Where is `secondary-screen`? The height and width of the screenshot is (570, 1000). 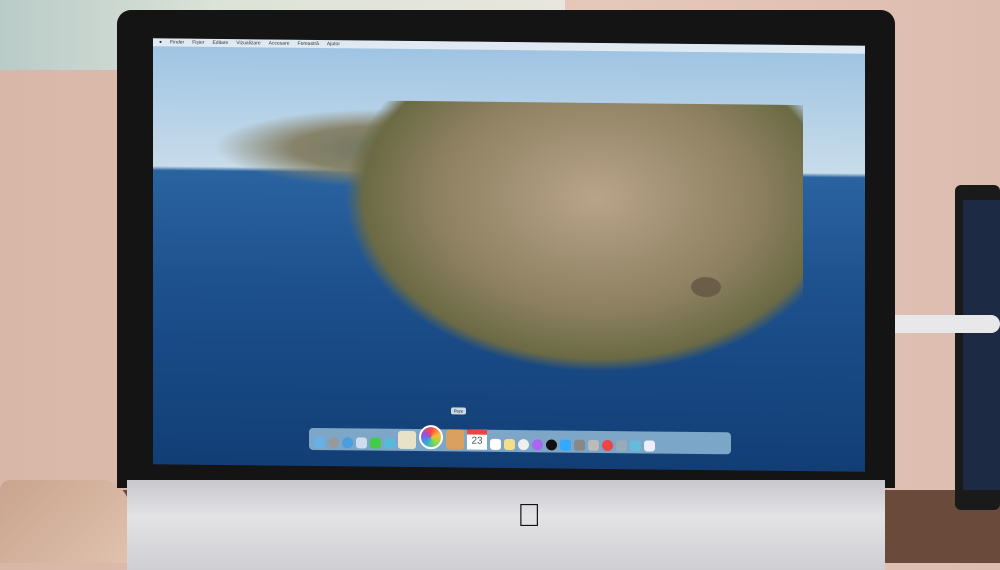
secondary-screen is located at coordinates (981, 345).